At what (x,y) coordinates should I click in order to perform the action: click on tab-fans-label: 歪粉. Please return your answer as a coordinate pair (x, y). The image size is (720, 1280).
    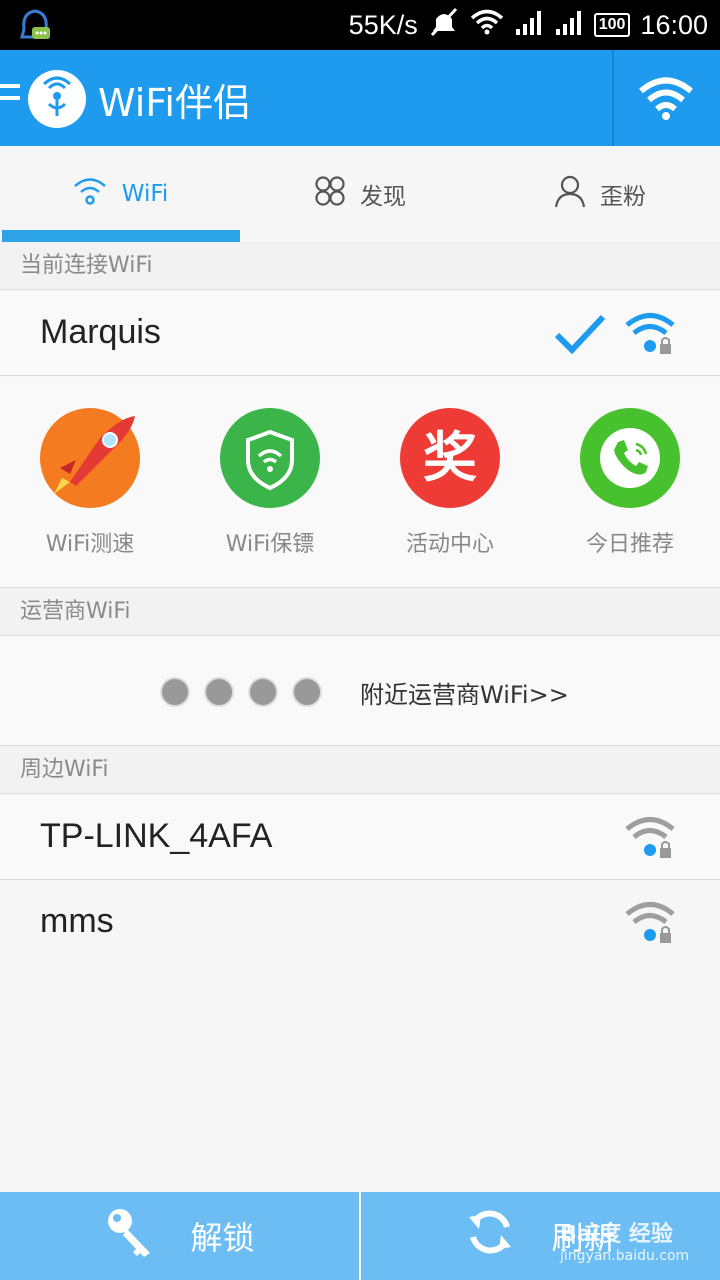
    Looking at the image, I should click on (623, 197).